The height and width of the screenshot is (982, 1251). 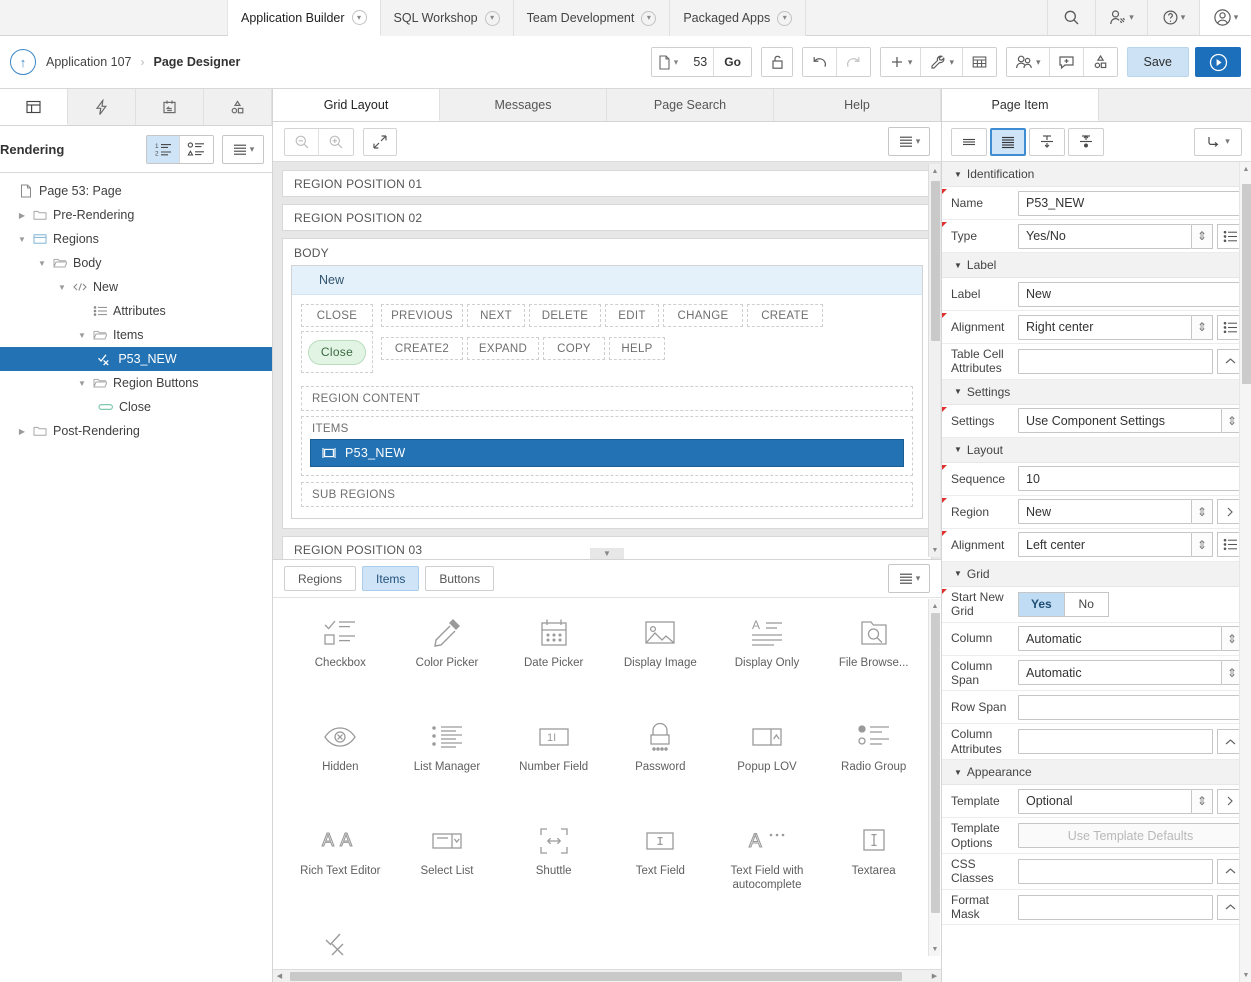 What do you see at coordinates (683, 62) in the screenshot?
I see `page-number-input: ▾ 53` at bounding box center [683, 62].